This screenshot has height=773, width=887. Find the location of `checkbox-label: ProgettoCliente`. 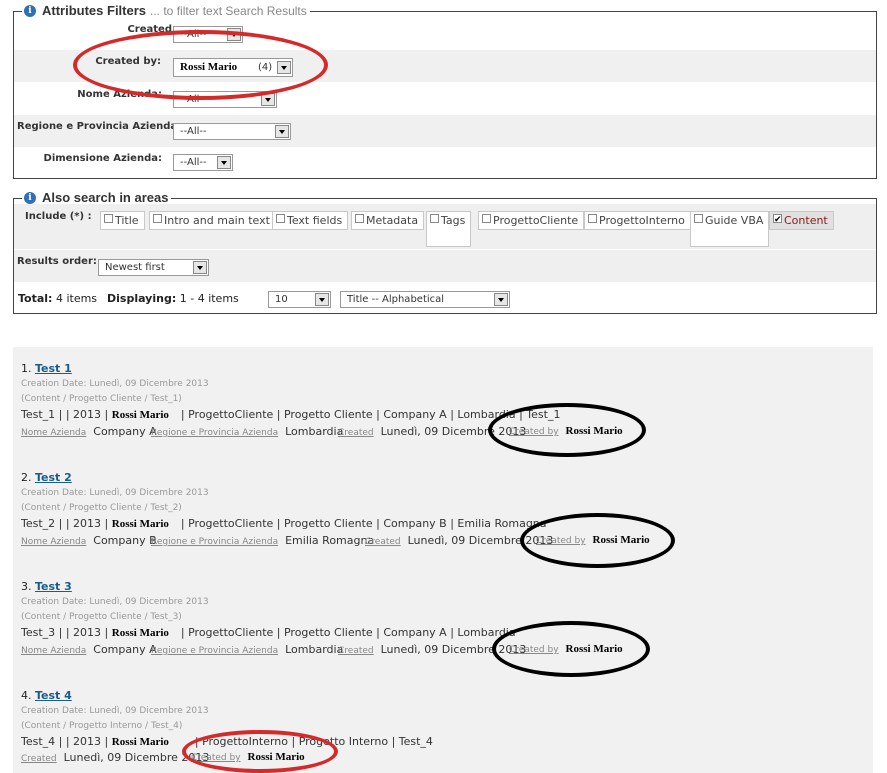

checkbox-label: ProgettoCliente is located at coordinates (536, 220).